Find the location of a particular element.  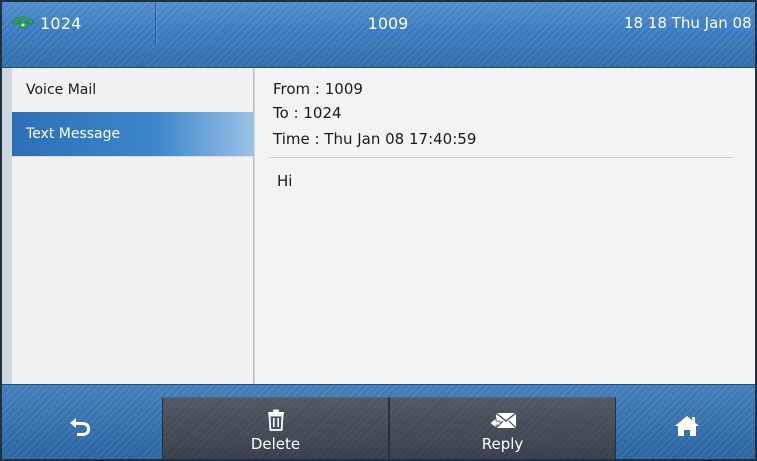

phone-handset-icon is located at coordinates (23, 23).